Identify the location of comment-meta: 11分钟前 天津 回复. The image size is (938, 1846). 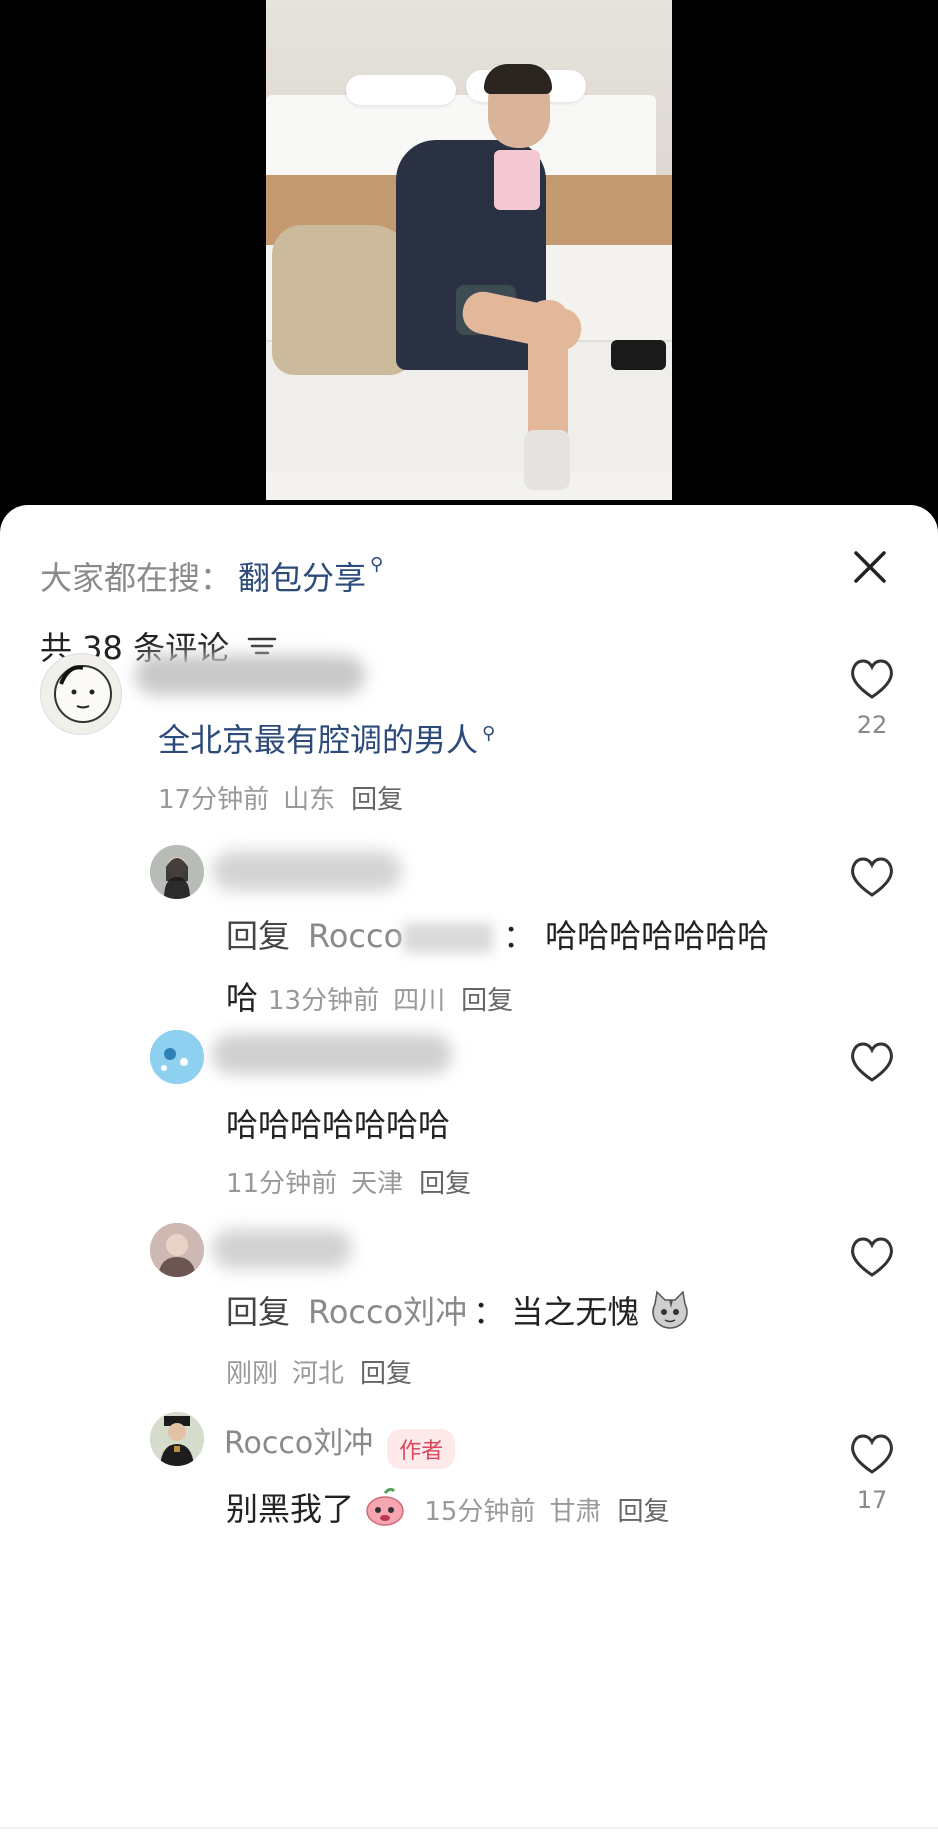
(348, 1181).